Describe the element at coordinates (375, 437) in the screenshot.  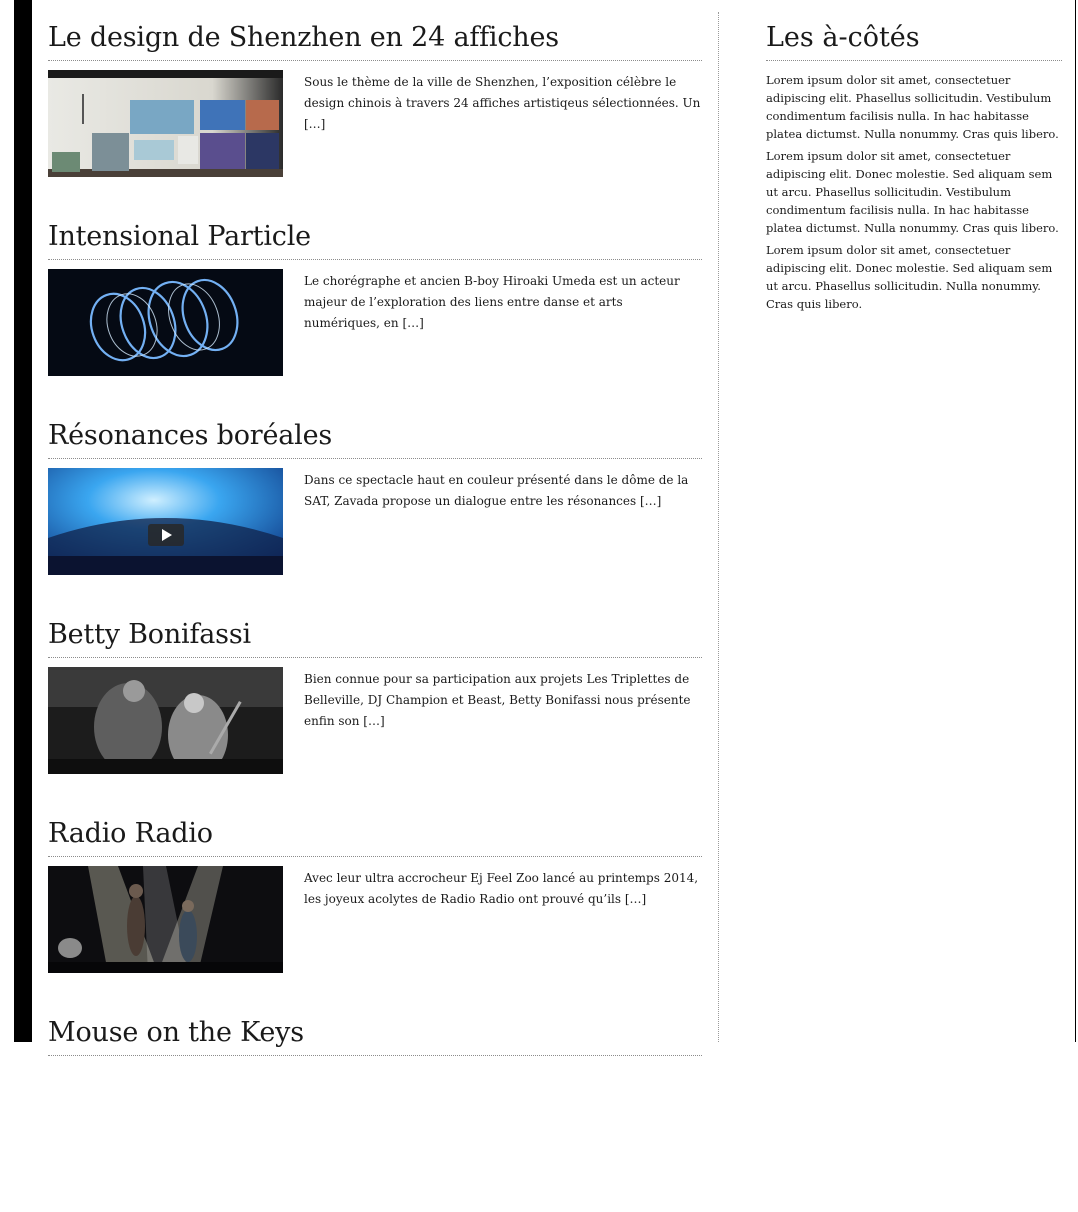
I see `post-title-link: Résonances boréales` at that location.